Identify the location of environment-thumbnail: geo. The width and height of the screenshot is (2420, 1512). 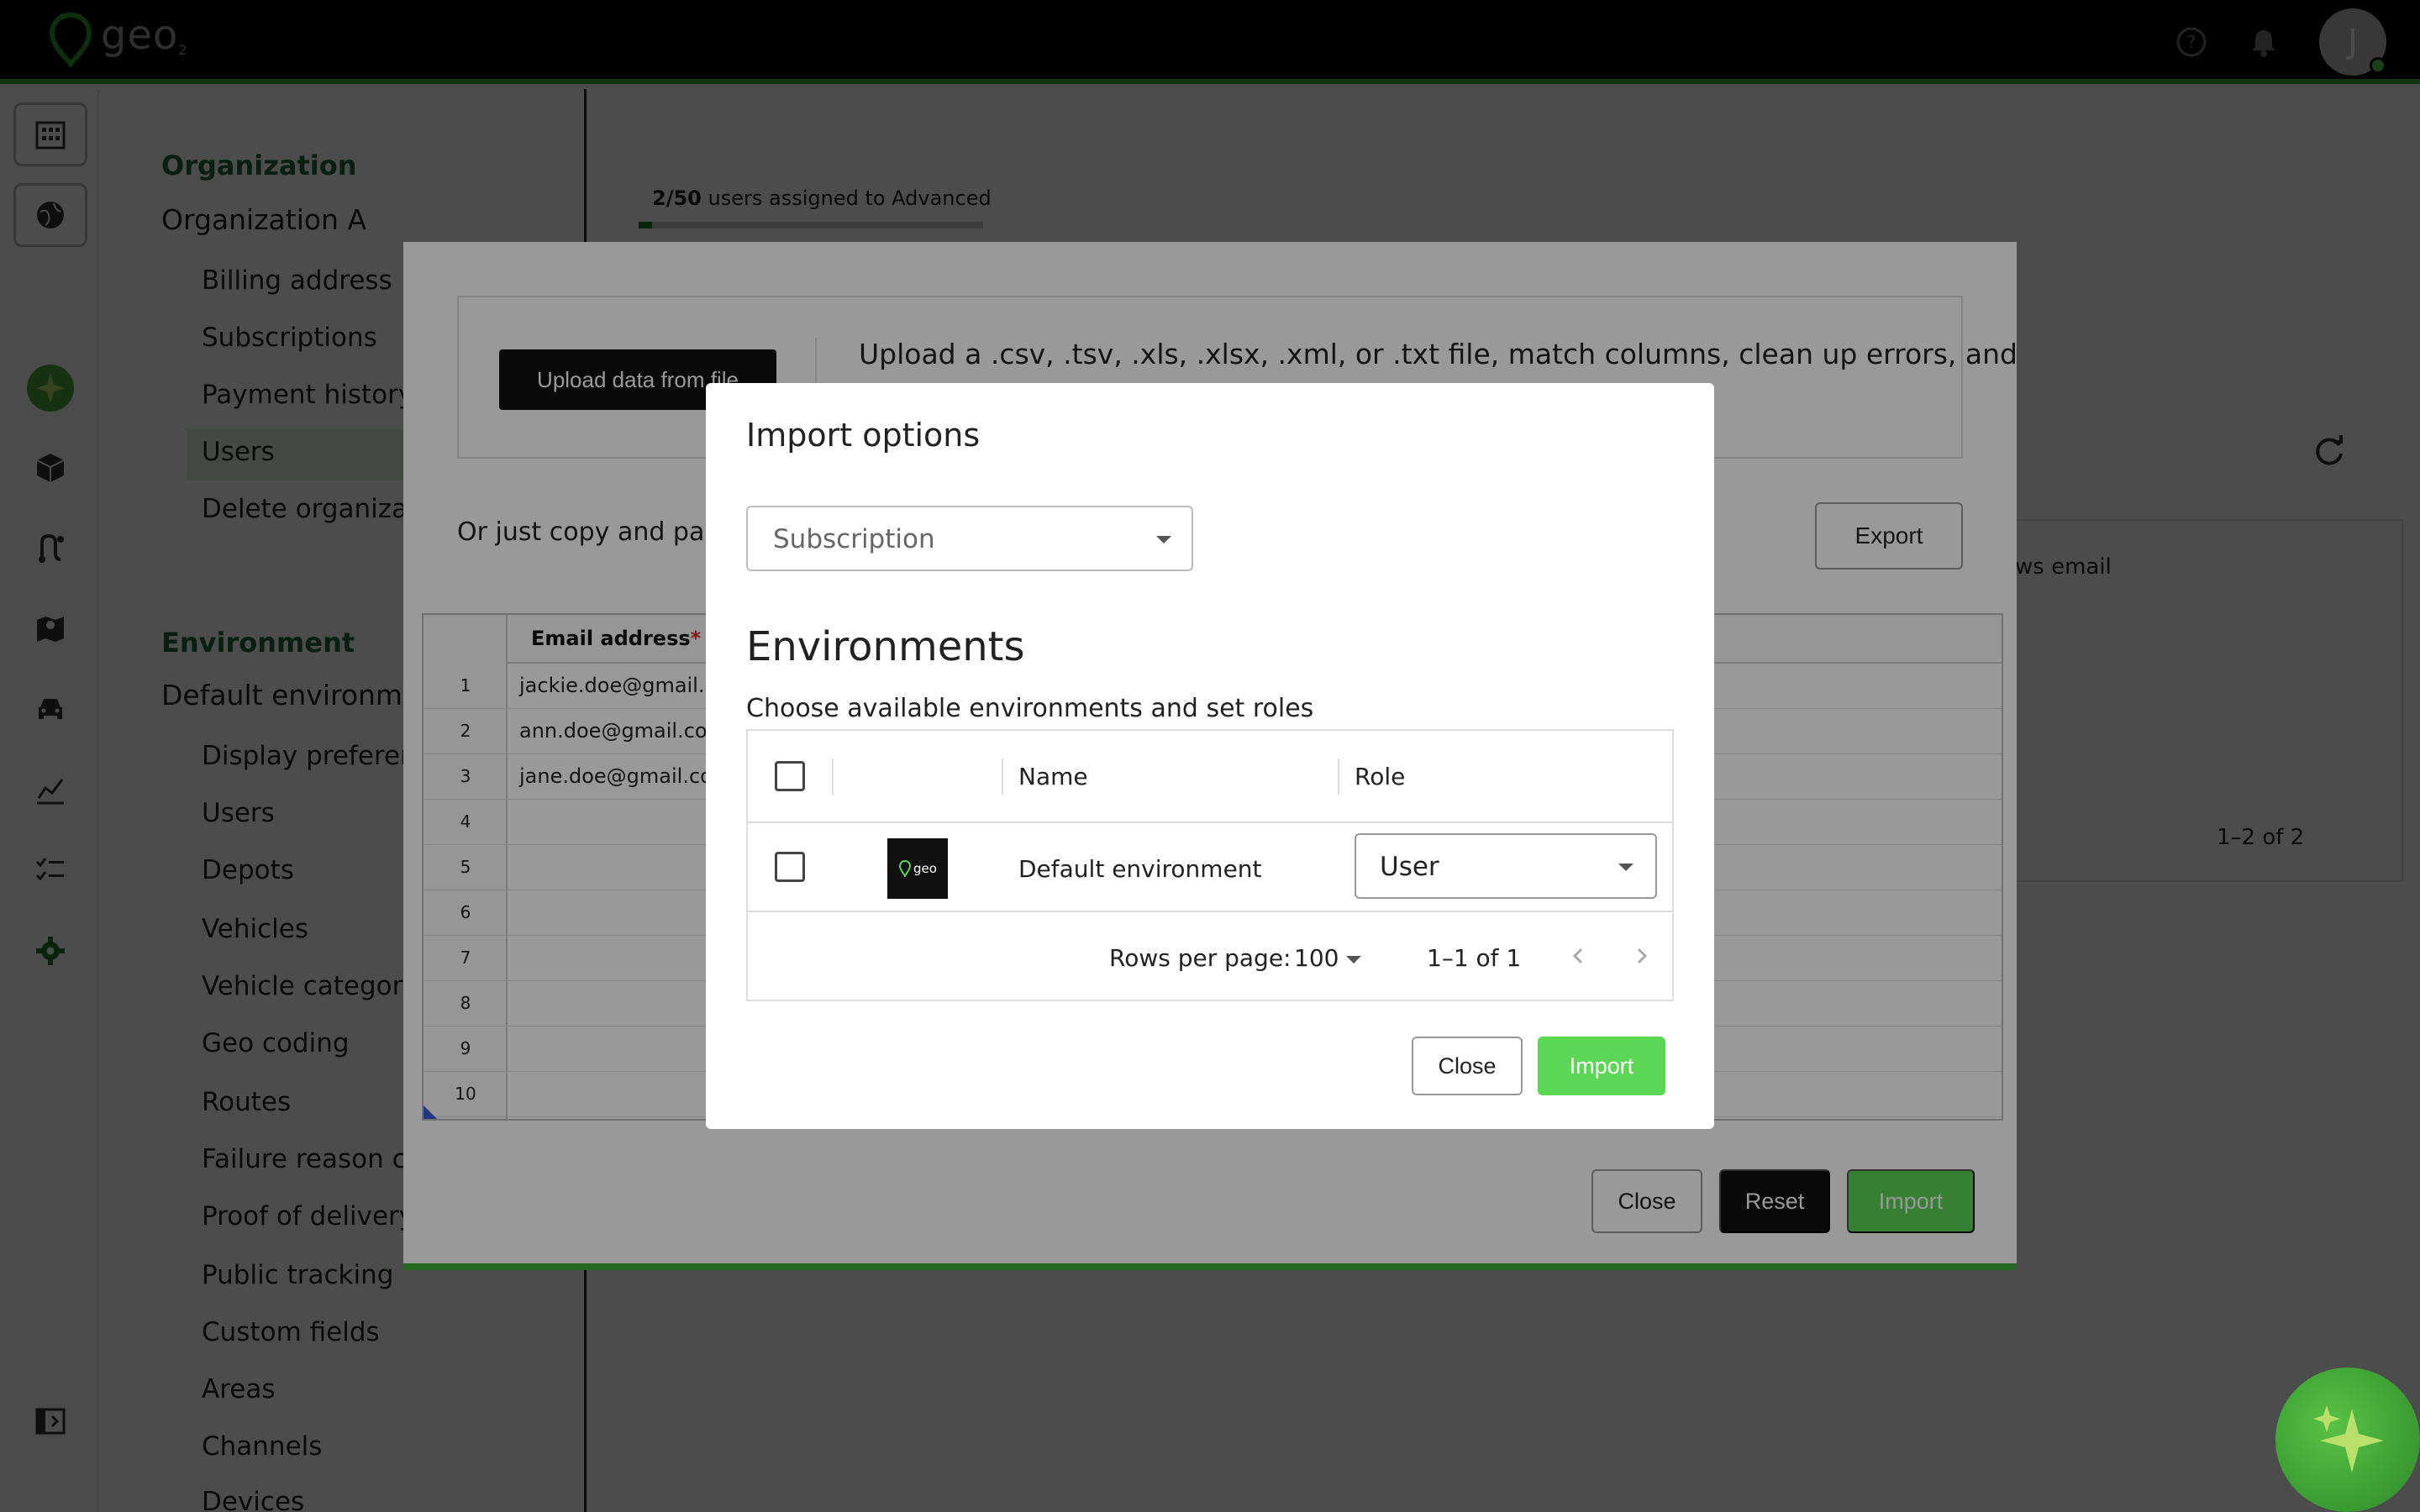
(917, 868).